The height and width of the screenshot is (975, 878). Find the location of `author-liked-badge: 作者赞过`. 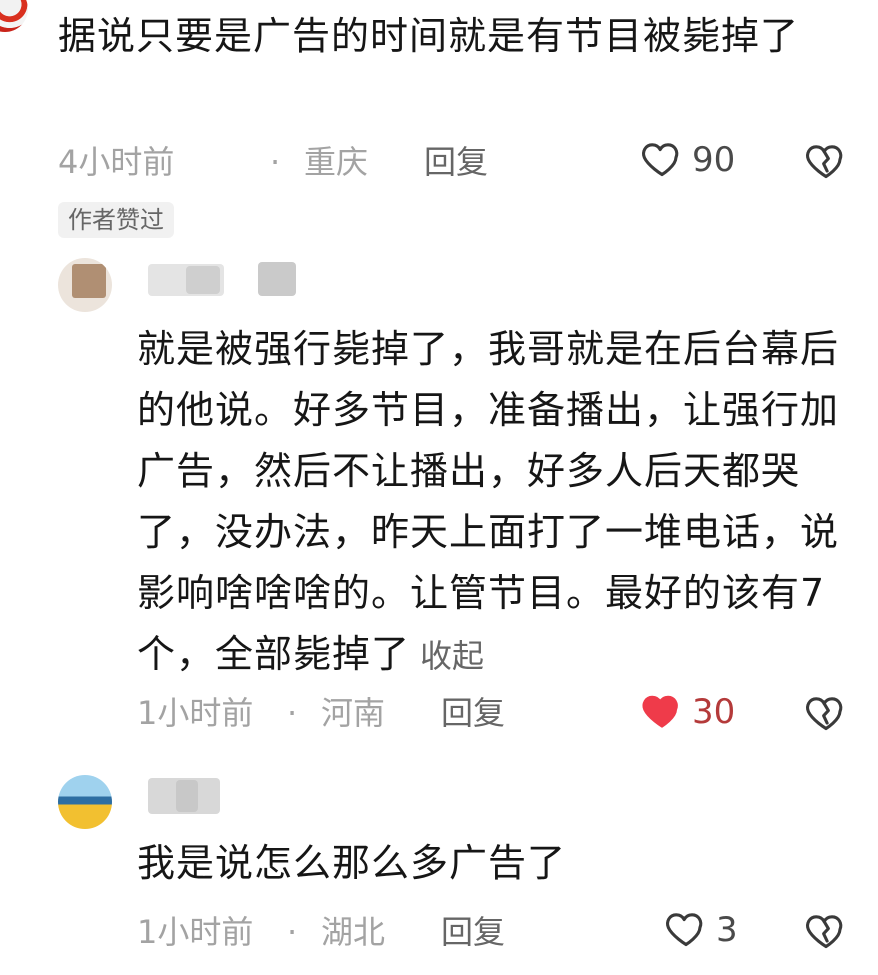

author-liked-badge: 作者赞过 is located at coordinates (116, 220).